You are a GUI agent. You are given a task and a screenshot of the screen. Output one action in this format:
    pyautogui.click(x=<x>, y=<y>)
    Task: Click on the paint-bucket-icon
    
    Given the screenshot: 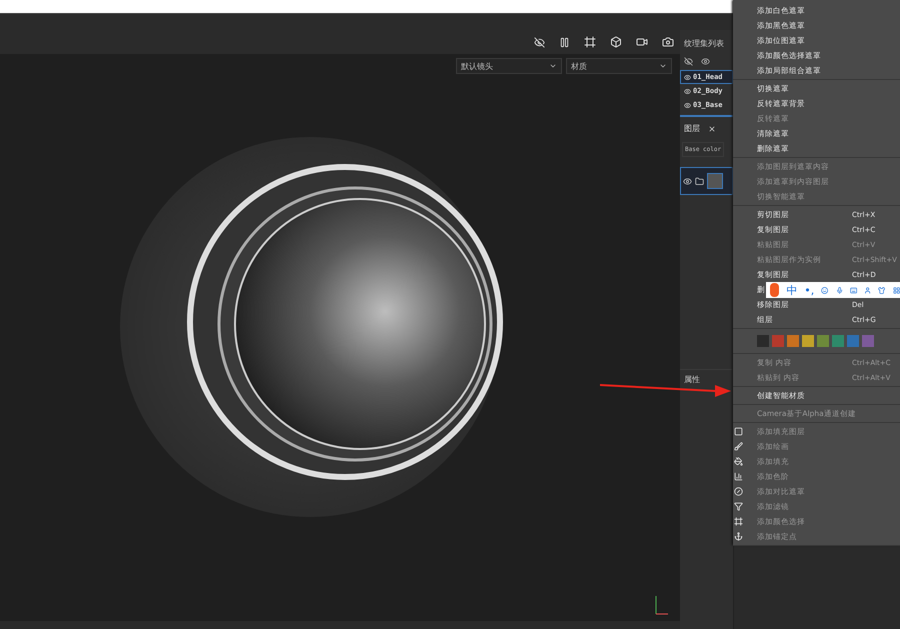 What is the action you would take?
    pyautogui.click(x=738, y=461)
    